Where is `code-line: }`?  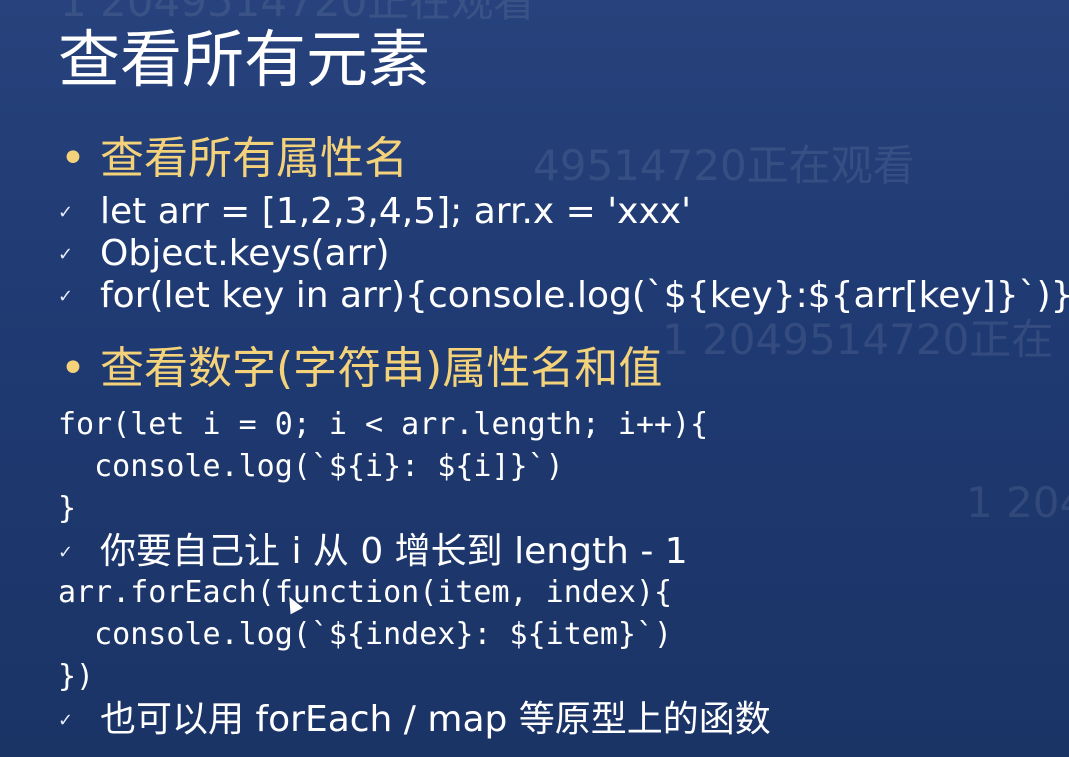
code-line: } is located at coordinates (67, 508).